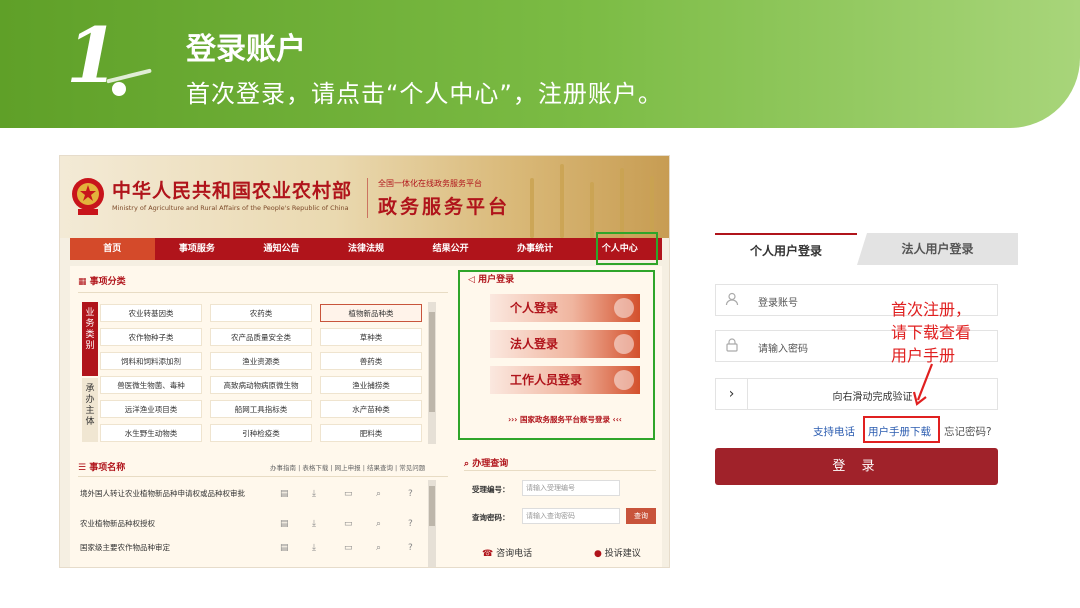 Image resolution: width=1080 pixels, height=608 pixels. I want to click on callout-line: 用户手册, so click(923, 355).